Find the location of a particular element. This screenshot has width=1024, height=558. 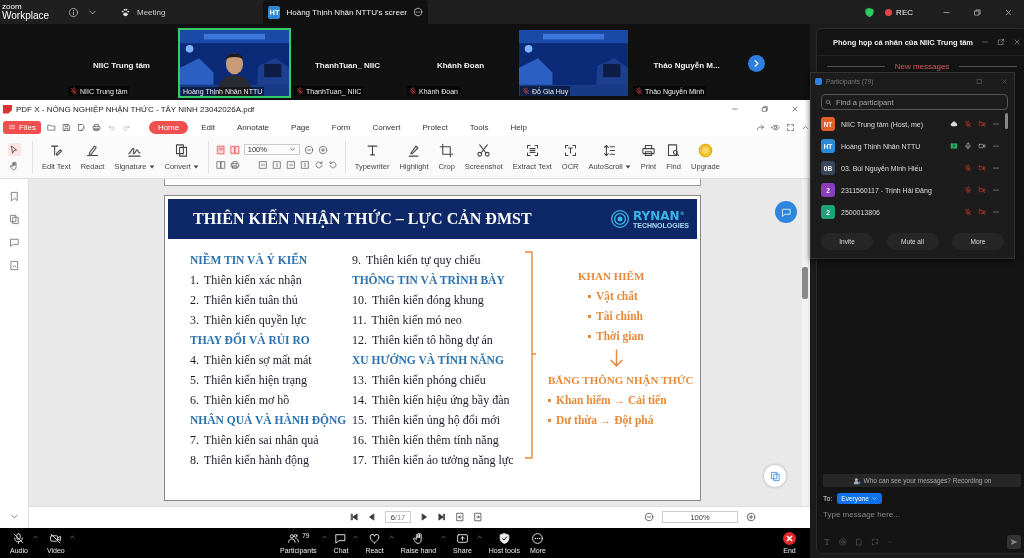

pop-out-icon is located at coordinates (1001, 42).